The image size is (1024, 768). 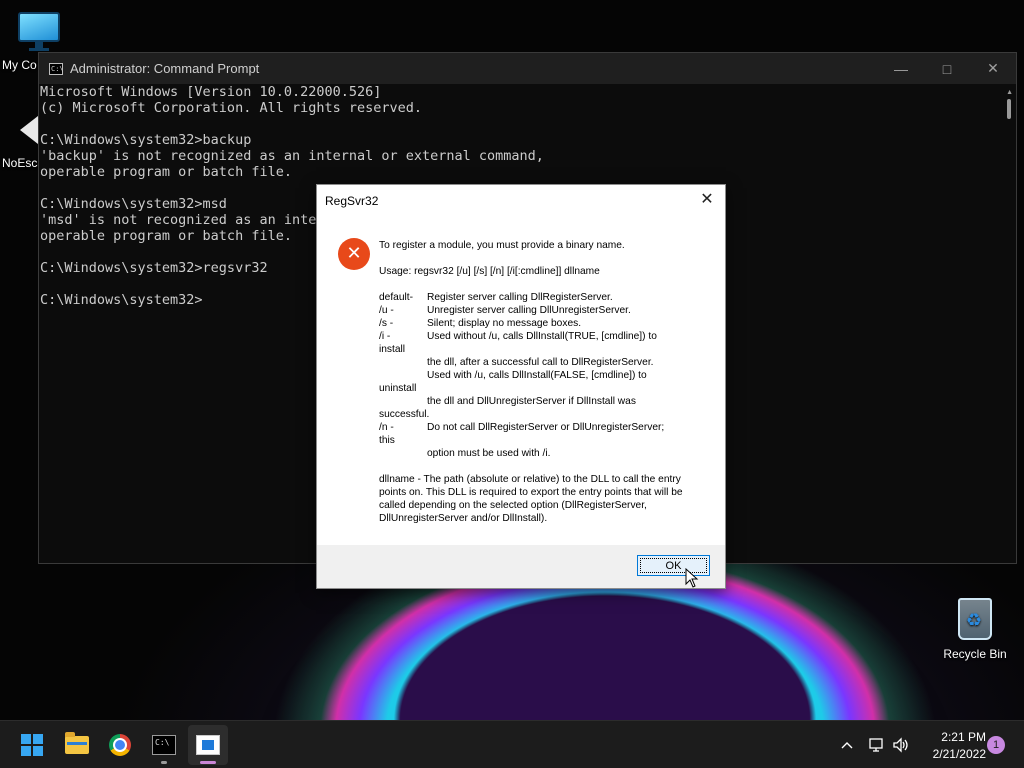 What do you see at coordinates (146, 140) in the screenshot?
I see `console-line: C:\Windows\system32>backup` at bounding box center [146, 140].